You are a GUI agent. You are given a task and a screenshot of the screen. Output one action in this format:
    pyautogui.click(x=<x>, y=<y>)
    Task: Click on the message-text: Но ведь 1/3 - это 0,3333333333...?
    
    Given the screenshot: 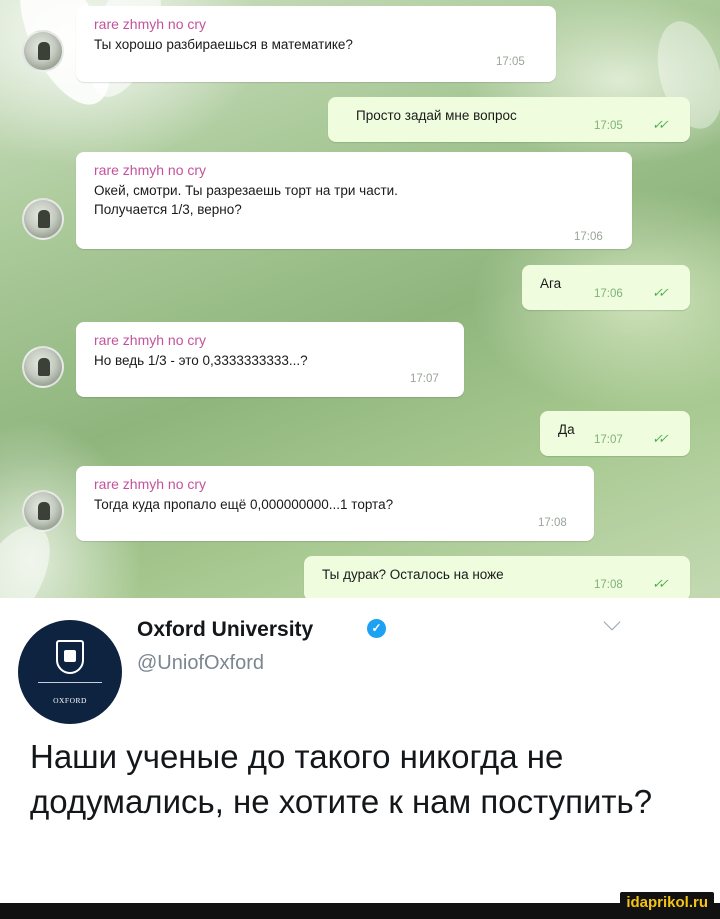 What is the action you would take?
    pyautogui.click(x=201, y=360)
    